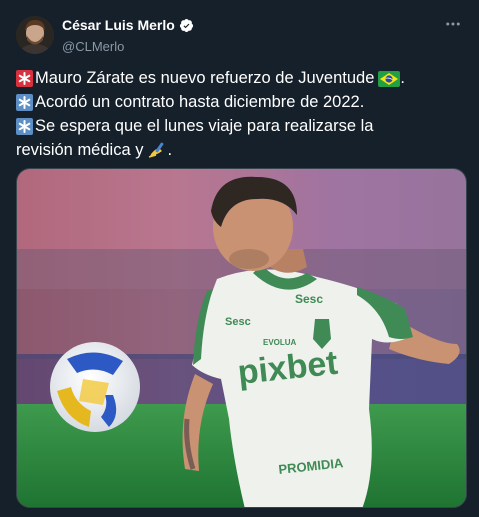  Describe the element at coordinates (238, 322) in the screenshot. I see `jersey-sleeve: Sesc` at that location.